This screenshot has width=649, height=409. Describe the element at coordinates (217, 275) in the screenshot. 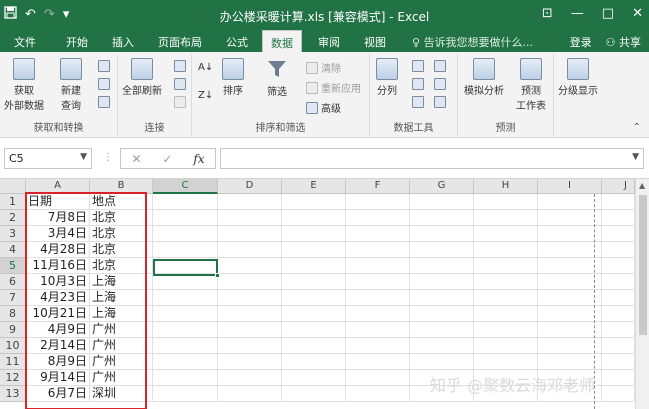

I see `fill-handle` at that location.